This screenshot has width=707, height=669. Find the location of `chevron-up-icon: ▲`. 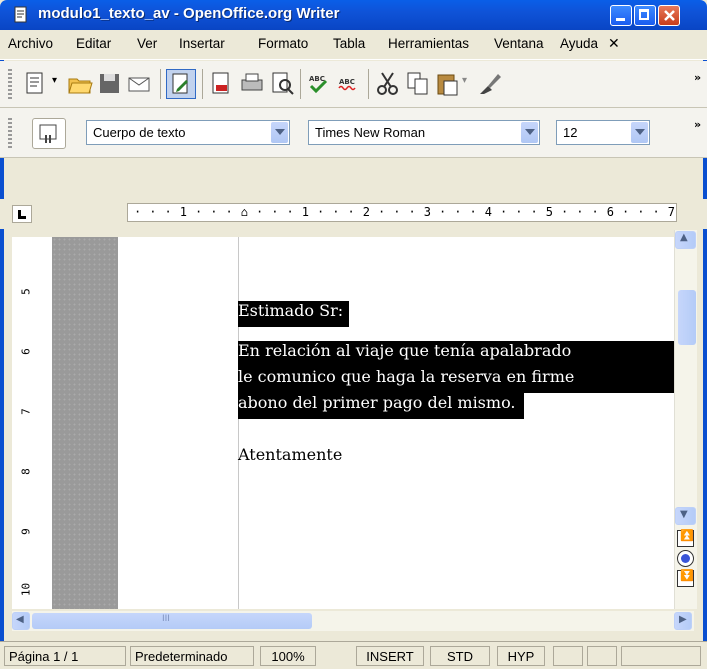

chevron-up-icon: ▲ is located at coordinates (684, 237).